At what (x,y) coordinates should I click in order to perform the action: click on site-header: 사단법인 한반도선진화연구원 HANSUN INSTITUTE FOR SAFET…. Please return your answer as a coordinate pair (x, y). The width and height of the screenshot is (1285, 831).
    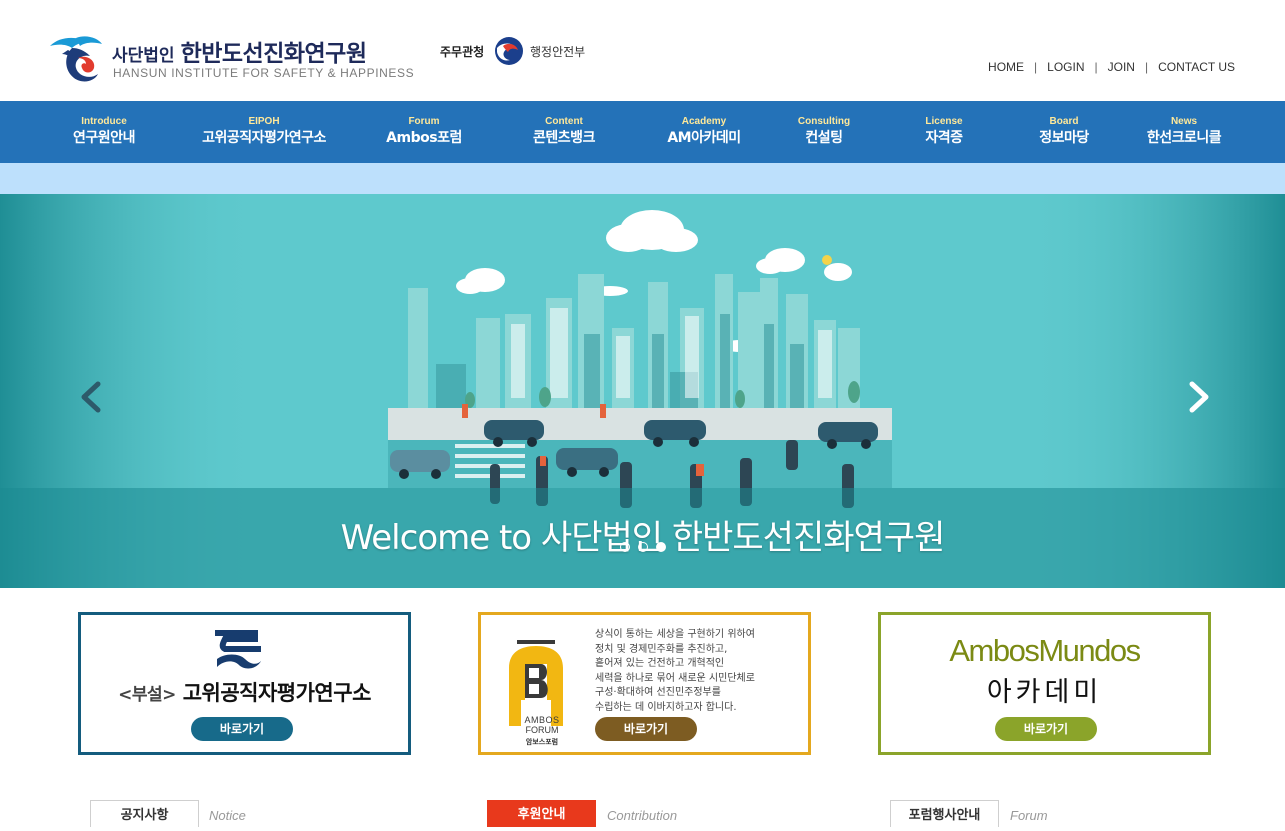
    Looking at the image, I should click on (642, 50).